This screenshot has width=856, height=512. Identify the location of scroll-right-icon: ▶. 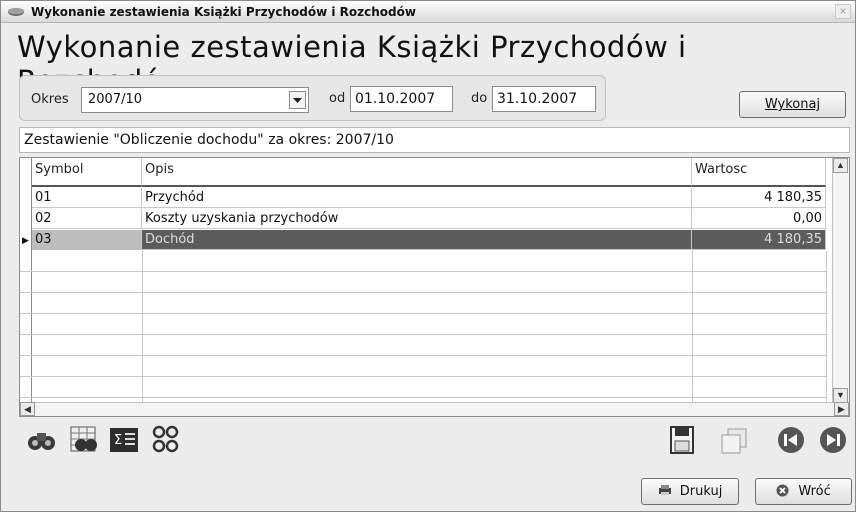
(841, 409).